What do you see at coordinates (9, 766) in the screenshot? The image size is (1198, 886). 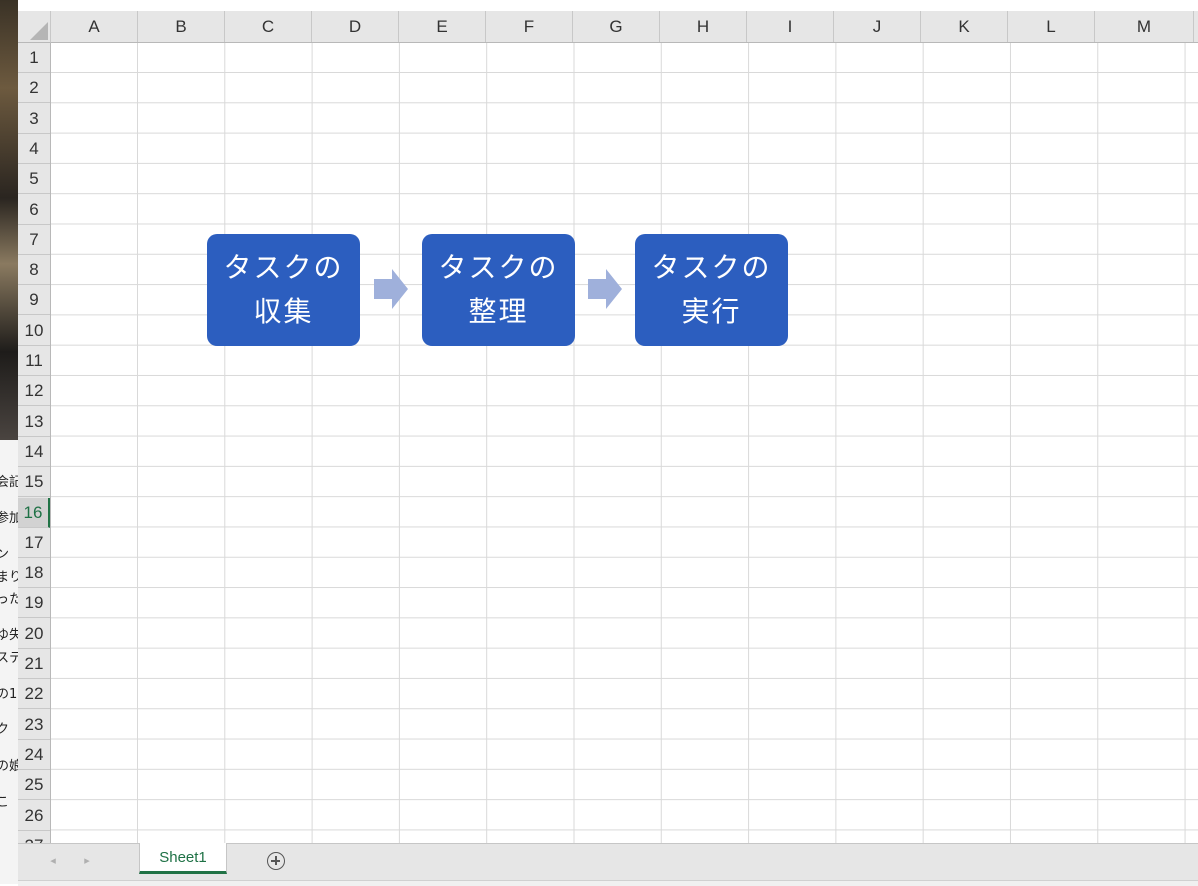 I see `background-text: の娘` at bounding box center [9, 766].